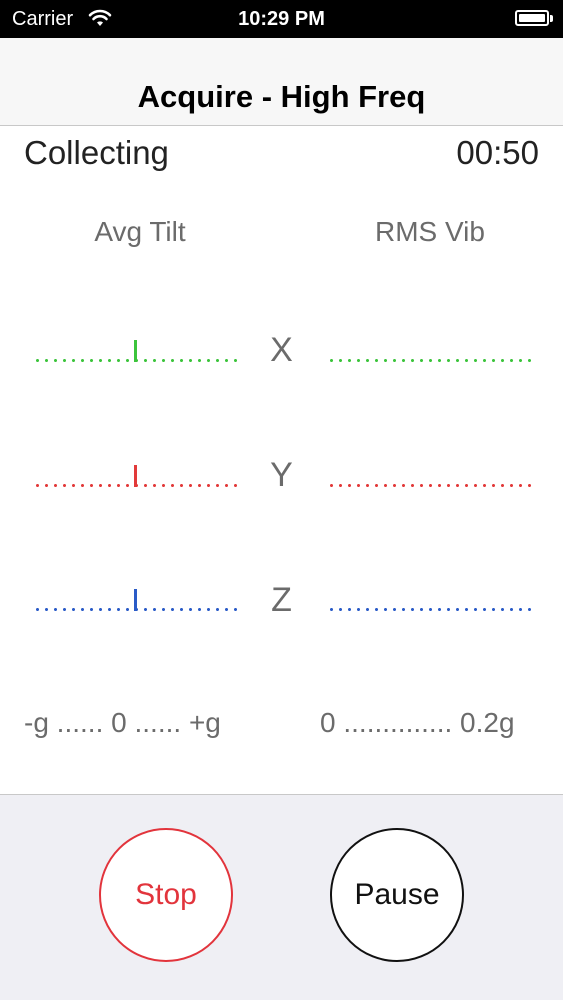 The height and width of the screenshot is (1000, 563). I want to click on status-bar: Carrier 10:29 PM, so click(281, 19).